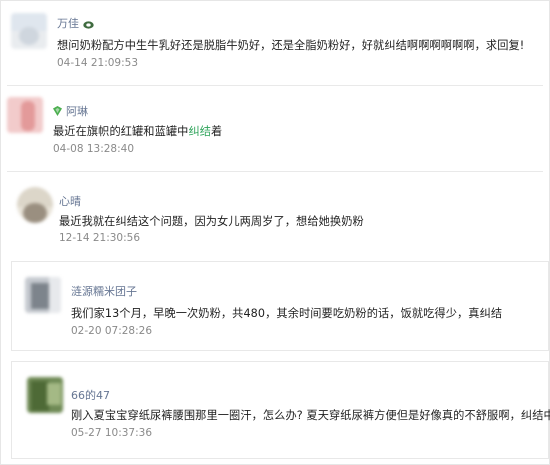 Image resolution: width=550 pixels, height=465 pixels. I want to click on comment-time: 02-20 07:28:26, so click(112, 331).